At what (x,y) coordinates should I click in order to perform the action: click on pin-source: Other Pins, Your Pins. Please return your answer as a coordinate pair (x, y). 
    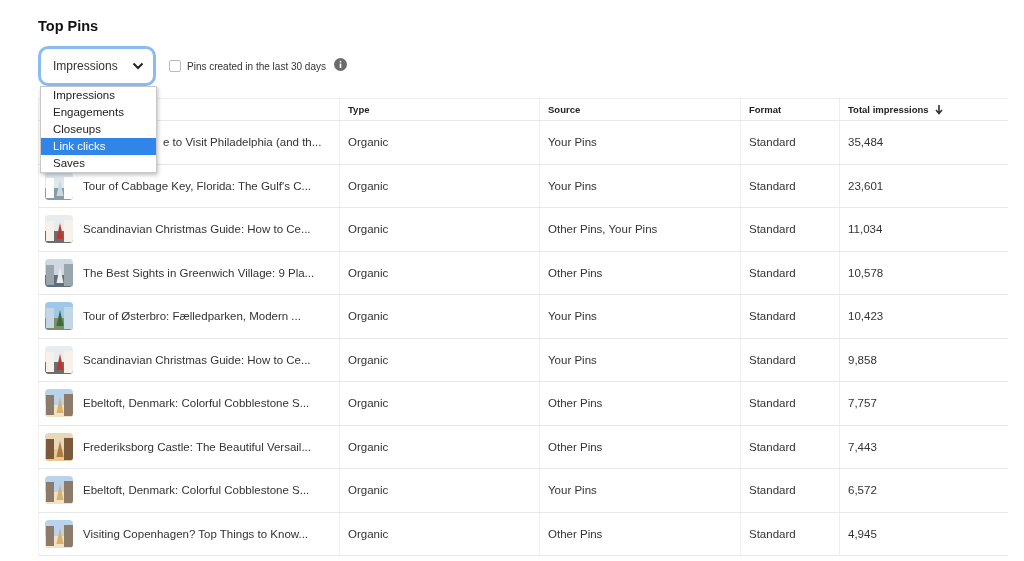
    Looking at the image, I should click on (603, 229).